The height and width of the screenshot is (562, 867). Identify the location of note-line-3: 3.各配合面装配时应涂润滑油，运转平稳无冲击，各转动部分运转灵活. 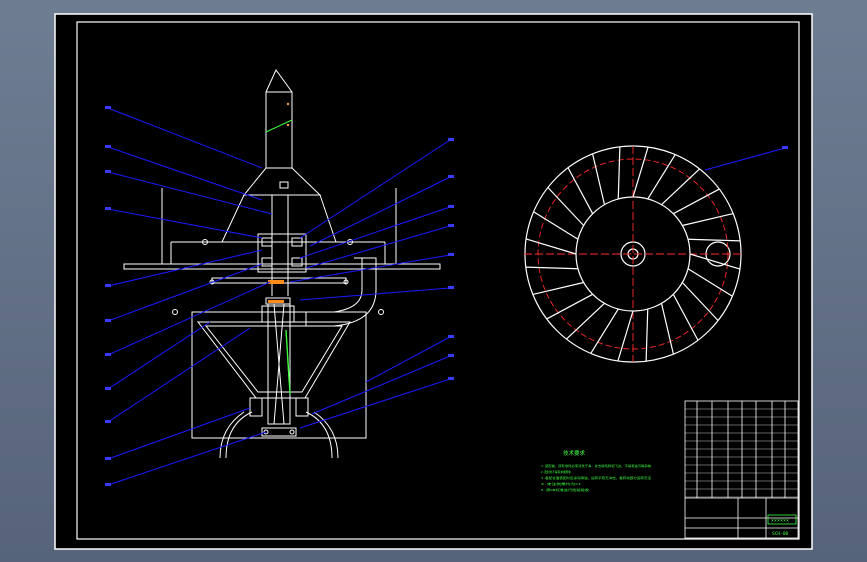
(596, 477).